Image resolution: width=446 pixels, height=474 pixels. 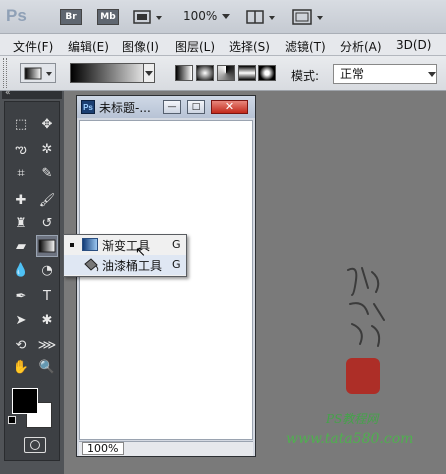 What do you see at coordinates (25, 401) in the screenshot?
I see `foreground-color-swatch` at bounding box center [25, 401].